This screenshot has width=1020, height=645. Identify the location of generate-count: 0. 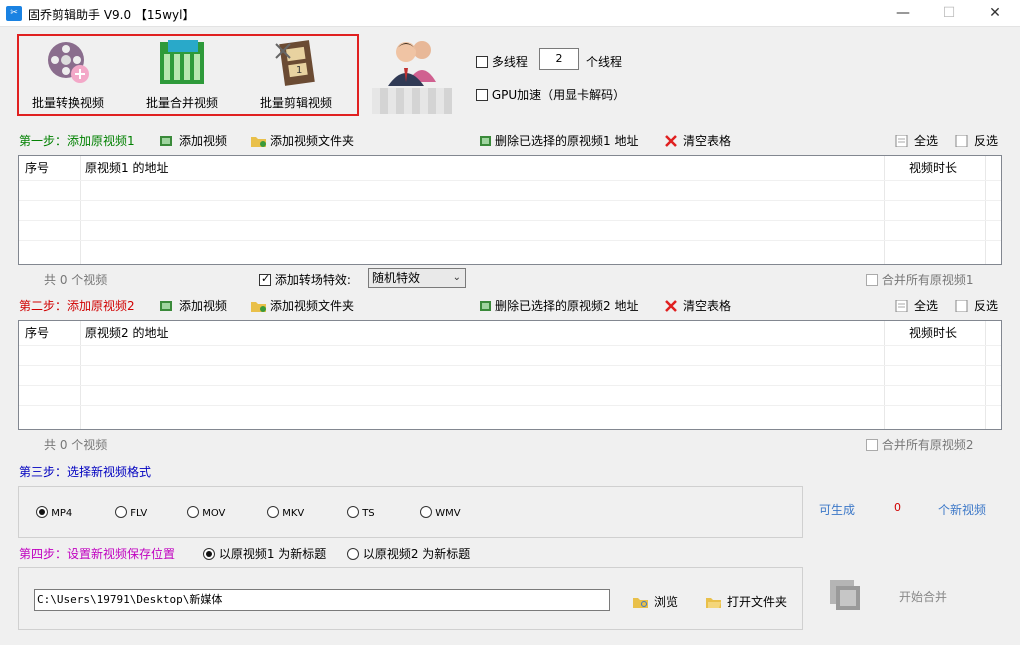
(897, 507).